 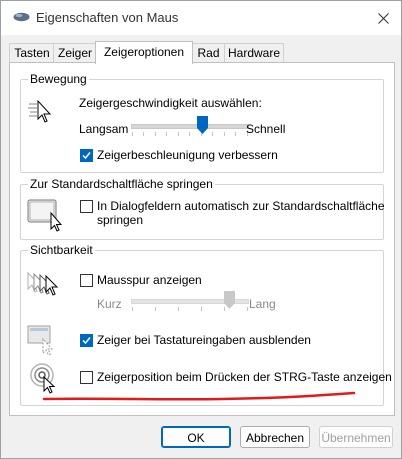 I want to click on close-button, so click(x=383, y=18).